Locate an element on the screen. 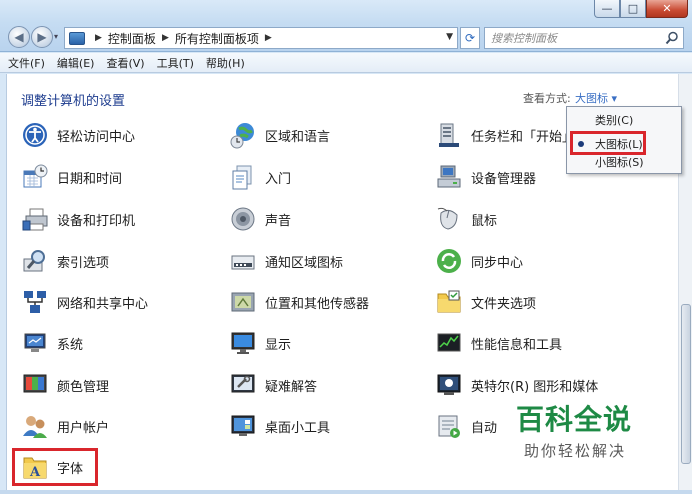  cp-item-region-language: 区域和语言 is located at coordinates (279, 135).